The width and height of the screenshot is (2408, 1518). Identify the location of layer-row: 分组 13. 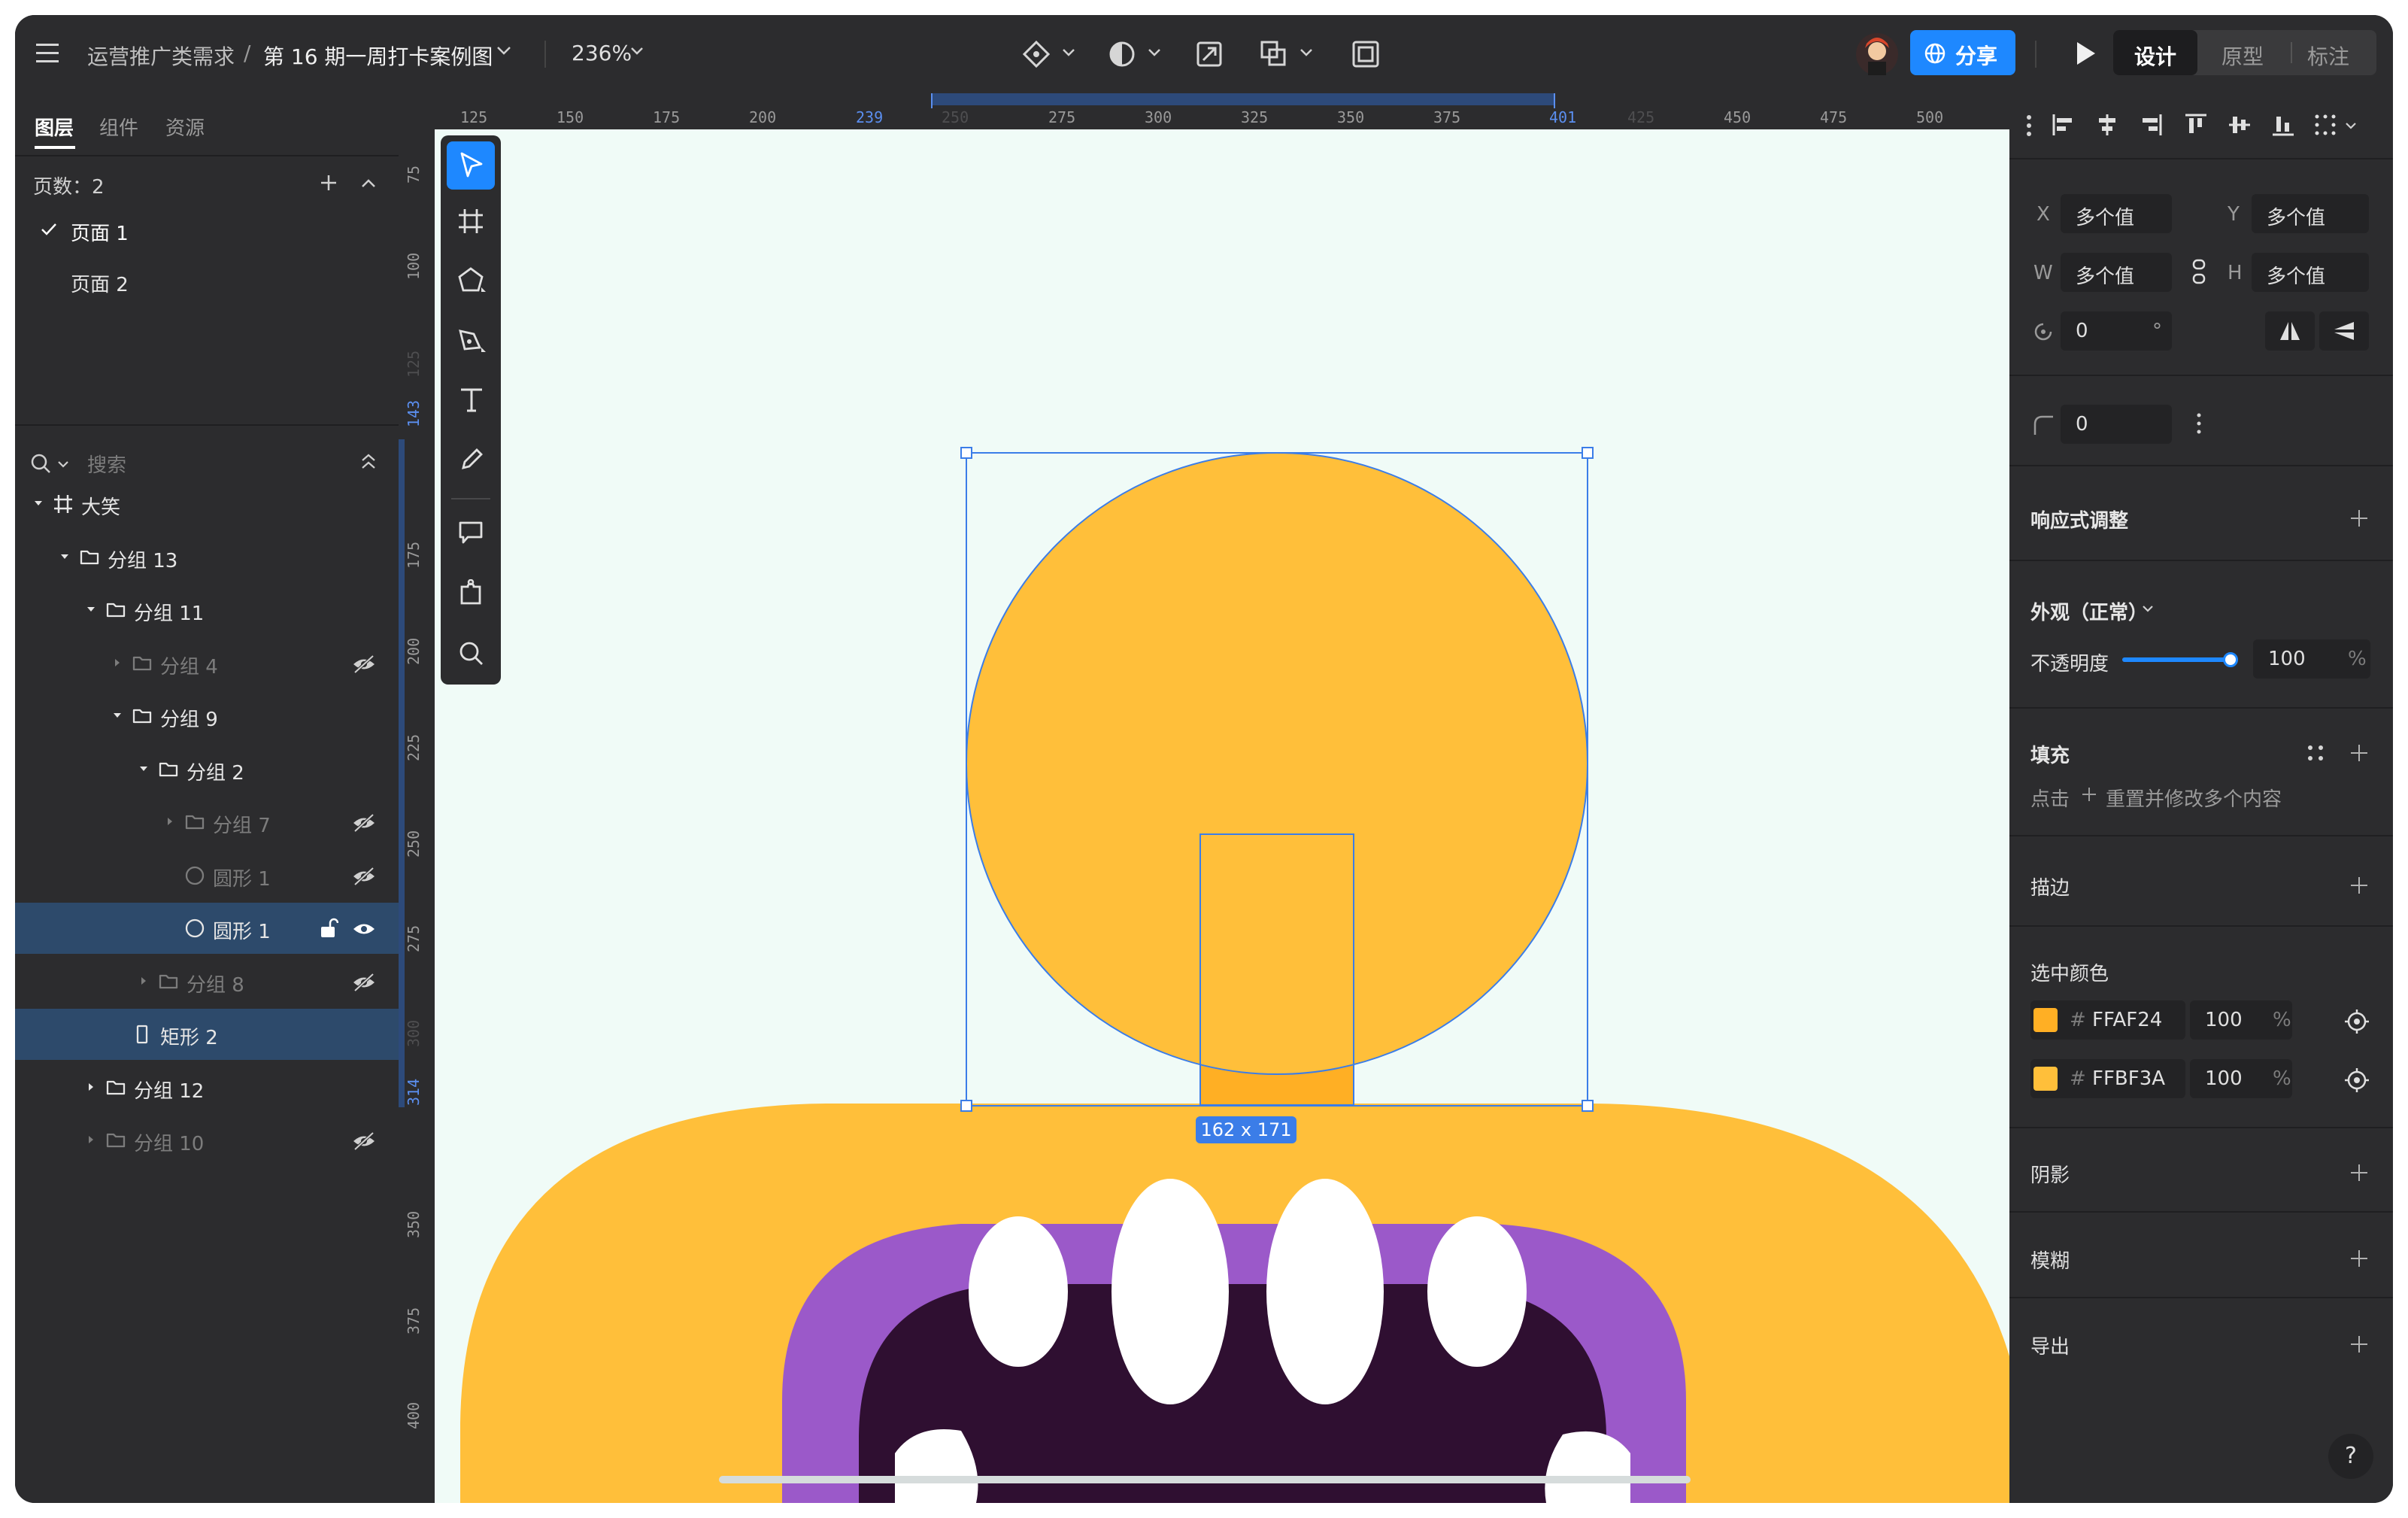
(207, 557).